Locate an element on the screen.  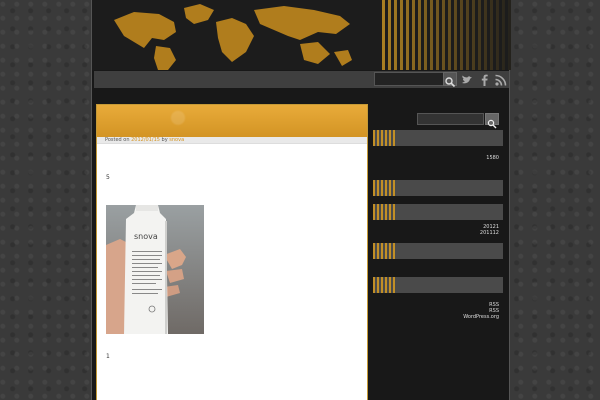
post-author-link: snova is located at coordinates (176, 140).